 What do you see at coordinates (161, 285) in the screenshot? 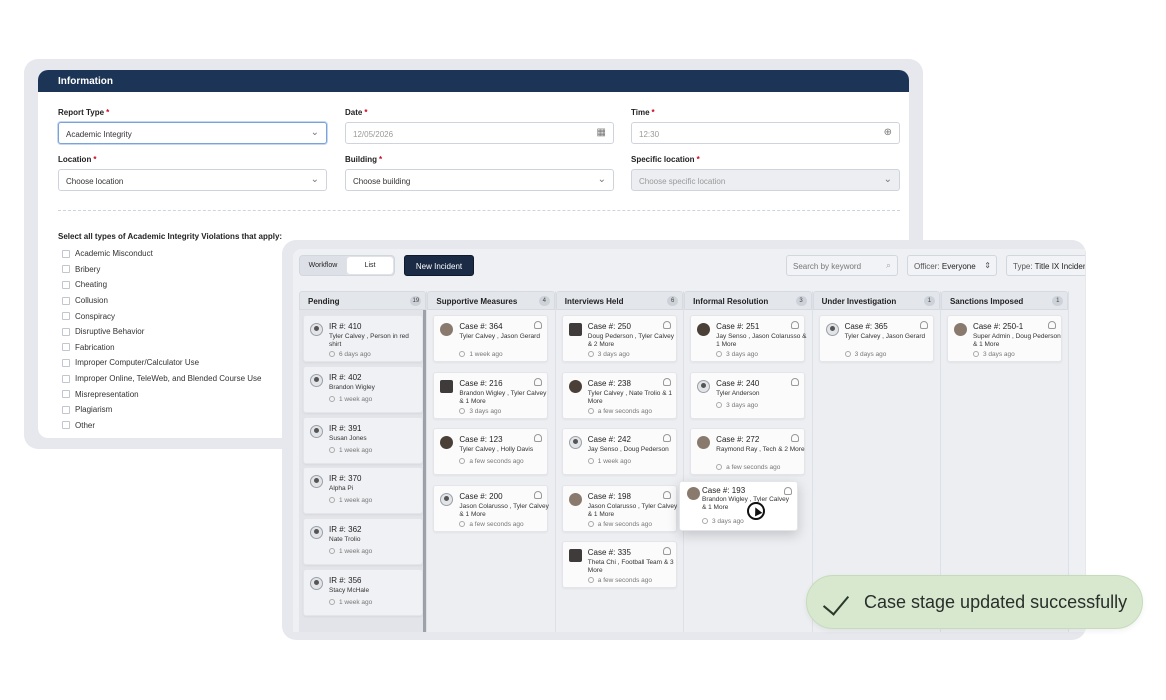
I see `violation-option: Cheating` at bounding box center [161, 285].